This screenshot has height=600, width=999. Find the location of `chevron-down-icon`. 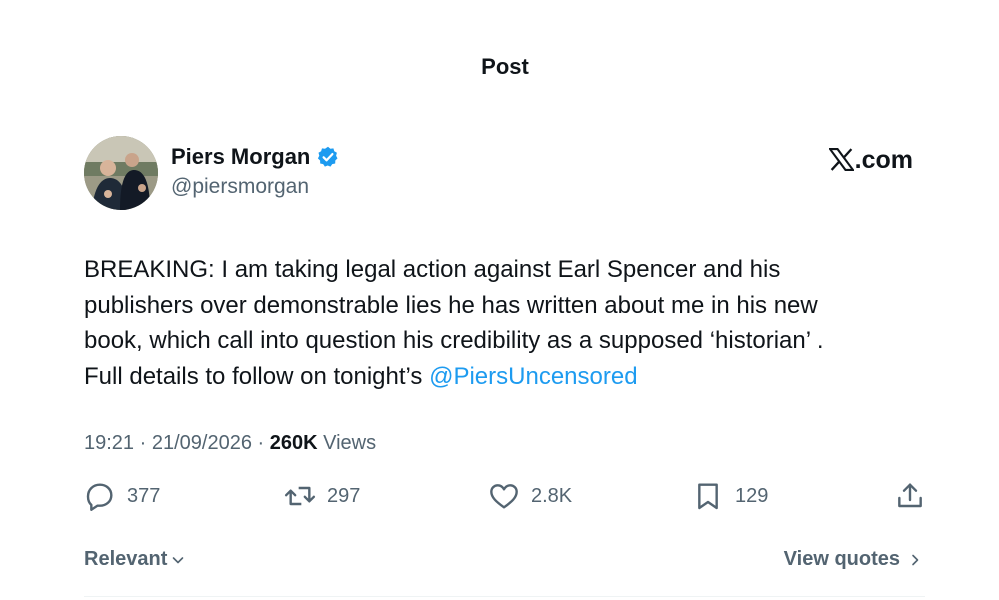

chevron-down-icon is located at coordinates (178, 559).